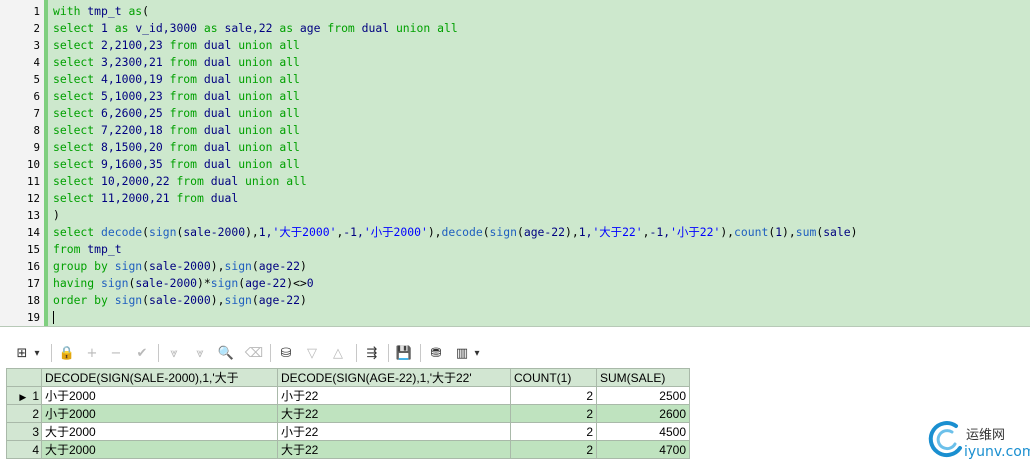 This screenshot has height=469, width=1030. What do you see at coordinates (515, 215) in the screenshot?
I see `code-line: 13)` at bounding box center [515, 215].